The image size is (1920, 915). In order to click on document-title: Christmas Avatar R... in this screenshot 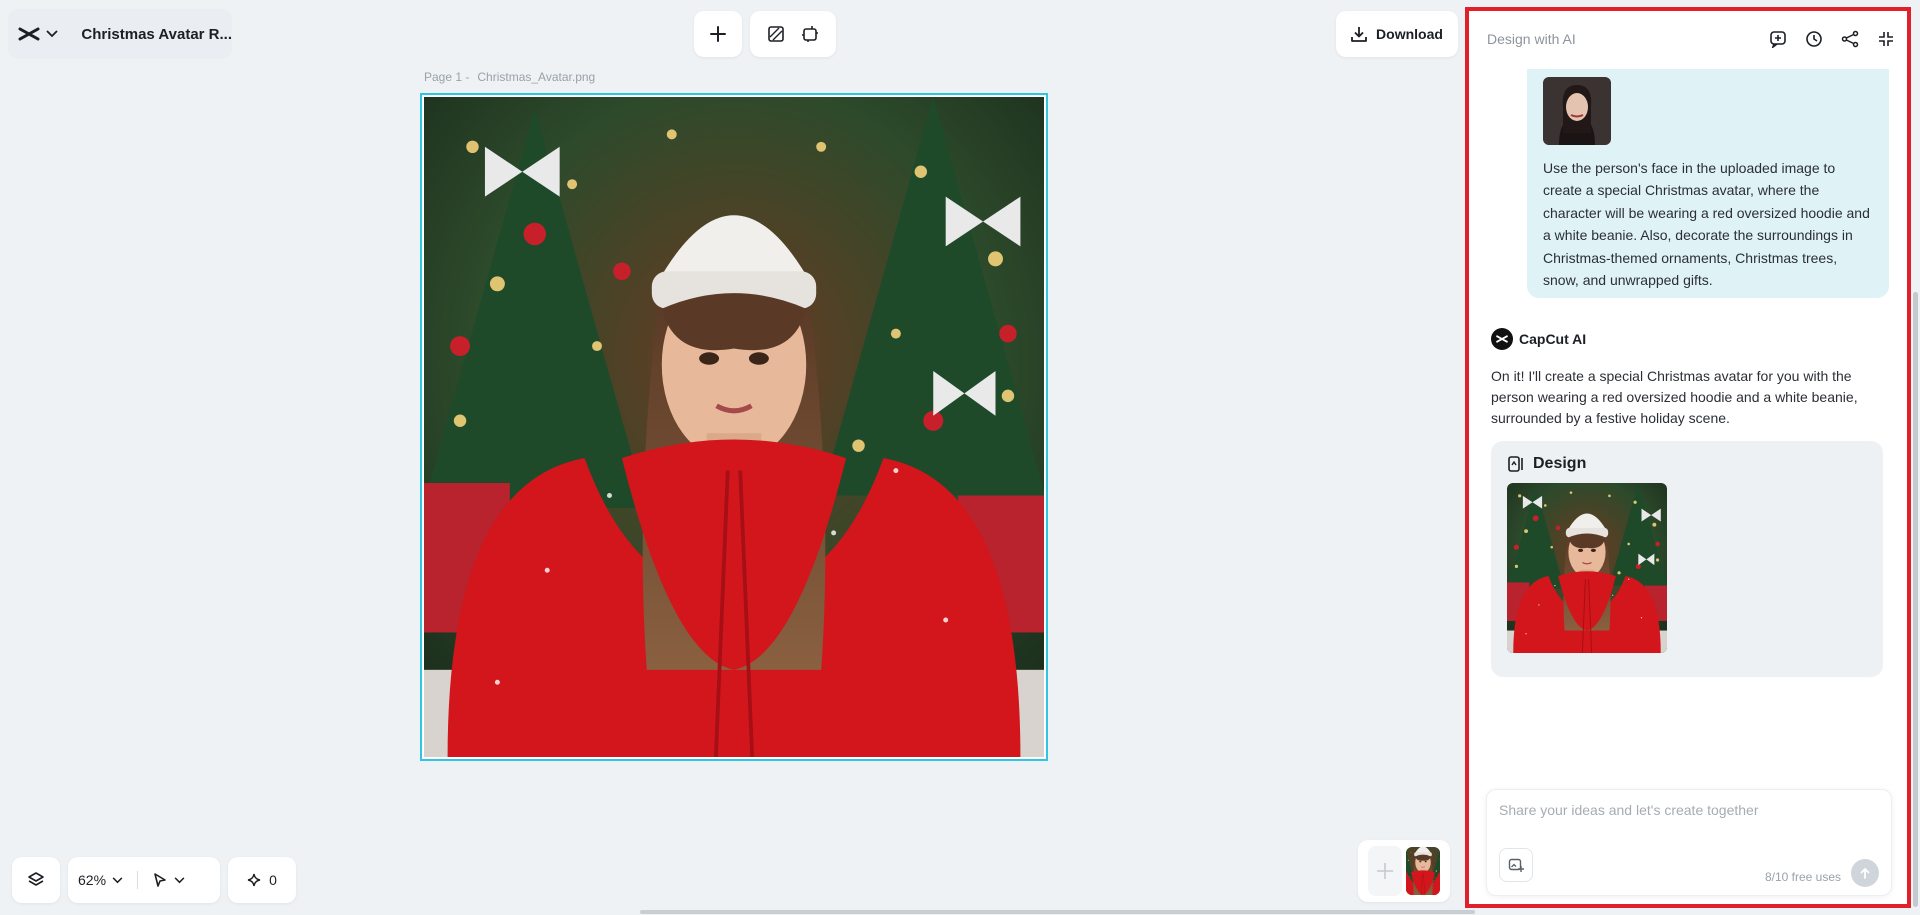, I will do `click(156, 34)`.